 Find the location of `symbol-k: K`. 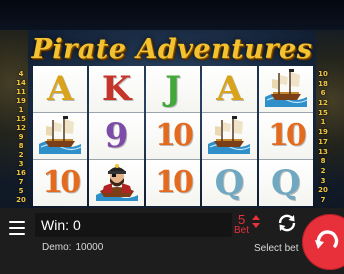

symbol-k: K is located at coordinates (116, 89).